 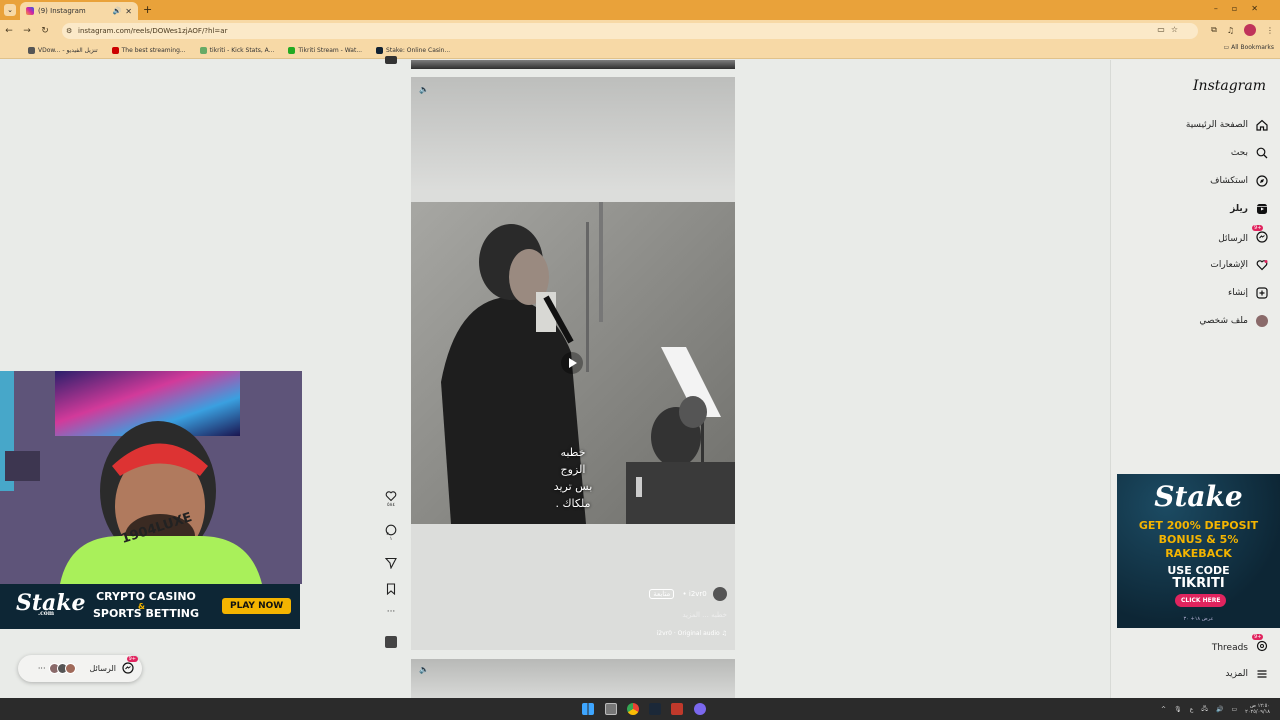 What do you see at coordinates (640, 709) in the screenshot?
I see `windows-taskbar: ^ 🎙 ع 🖧 🔊 ▭ ١٢:٥٠ ص ٢٠٢٥/٠٩/١٨` at bounding box center [640, 709].